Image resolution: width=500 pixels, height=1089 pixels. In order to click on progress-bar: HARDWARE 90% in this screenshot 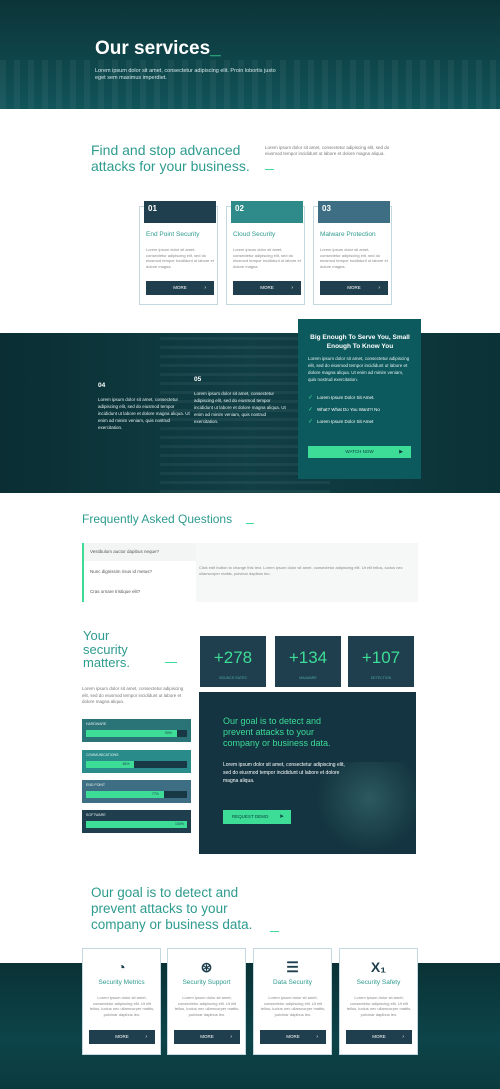, I will do `click(136, 730)`.